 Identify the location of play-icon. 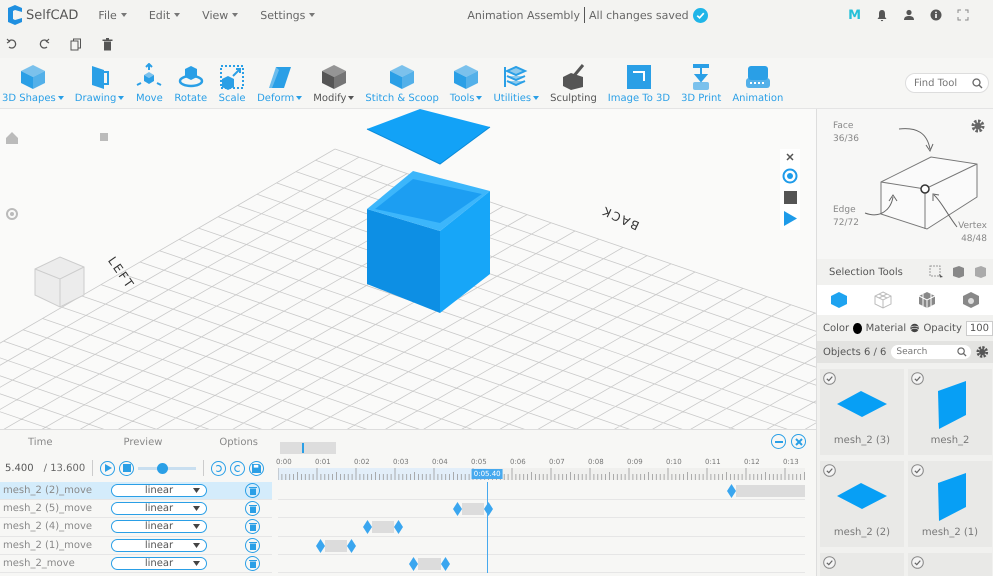
(790, 218).